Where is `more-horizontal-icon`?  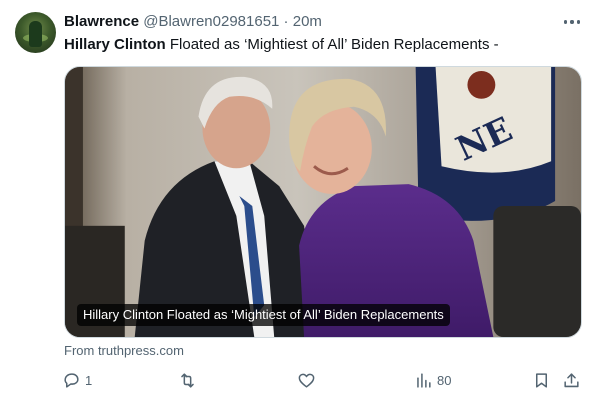 more-horizontal-icon is located at coordinates (565, 22).